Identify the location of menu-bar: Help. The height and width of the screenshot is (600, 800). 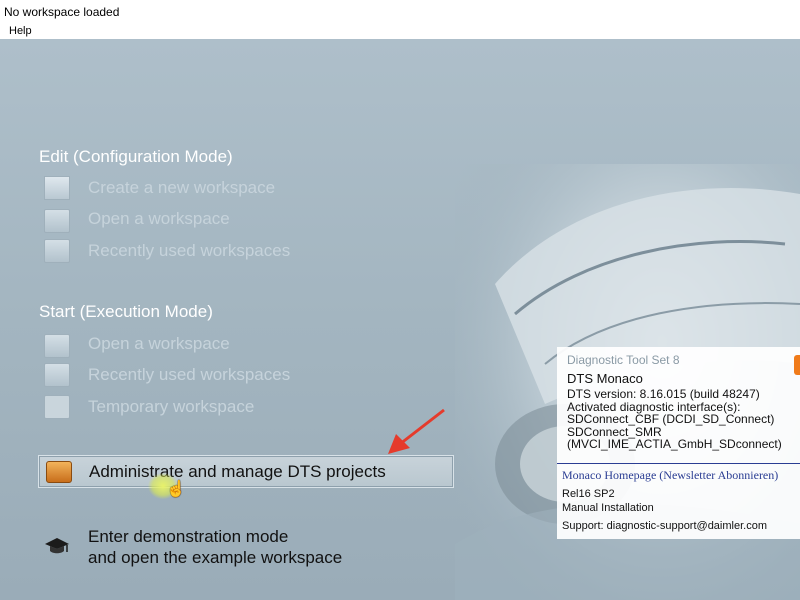
(400, 31).